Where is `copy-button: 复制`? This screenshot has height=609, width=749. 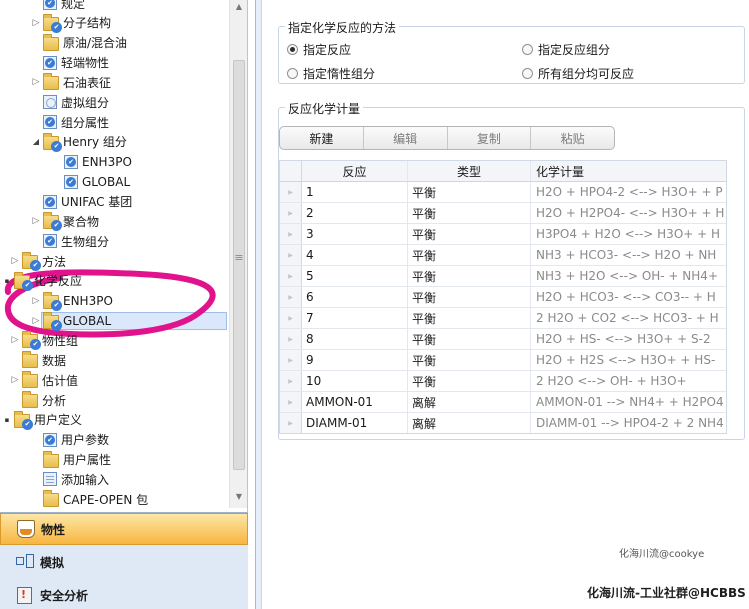 copy-button: 复制 is located at coordinates (490, 138).